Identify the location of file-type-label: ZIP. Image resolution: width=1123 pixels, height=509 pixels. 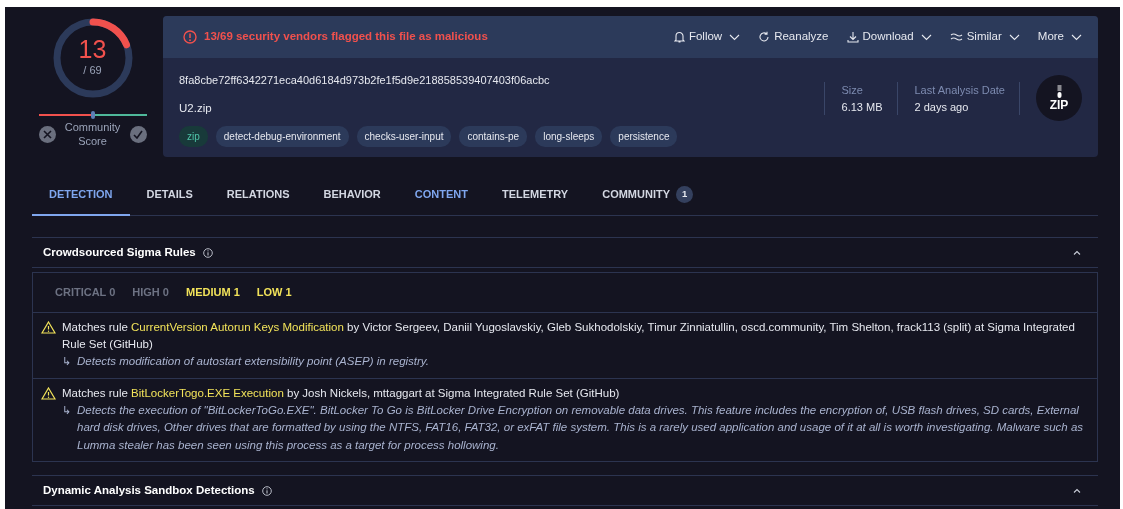
(1059, 105).